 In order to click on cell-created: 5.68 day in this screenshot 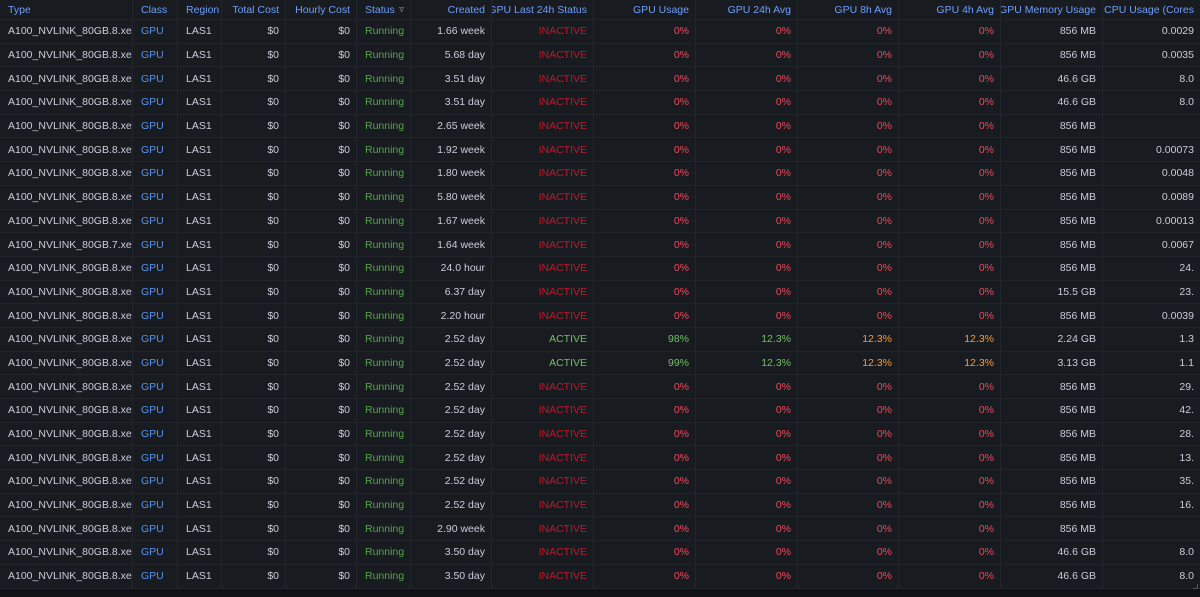, I will do `click(451, 55)`.